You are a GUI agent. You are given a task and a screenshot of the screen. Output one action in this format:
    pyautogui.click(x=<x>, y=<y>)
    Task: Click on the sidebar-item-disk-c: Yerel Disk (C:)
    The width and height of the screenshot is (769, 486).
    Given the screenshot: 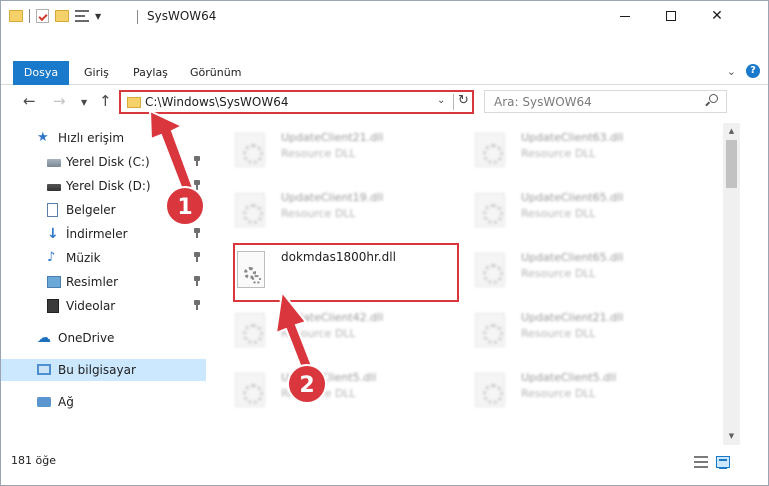 What is the action you would take?
    pyautogui.click(x=103, y=162)
    